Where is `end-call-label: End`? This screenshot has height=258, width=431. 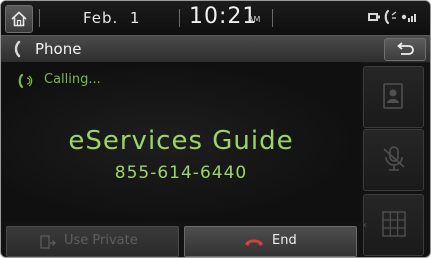 end-call-label: End is located at coordinates (284, 240).